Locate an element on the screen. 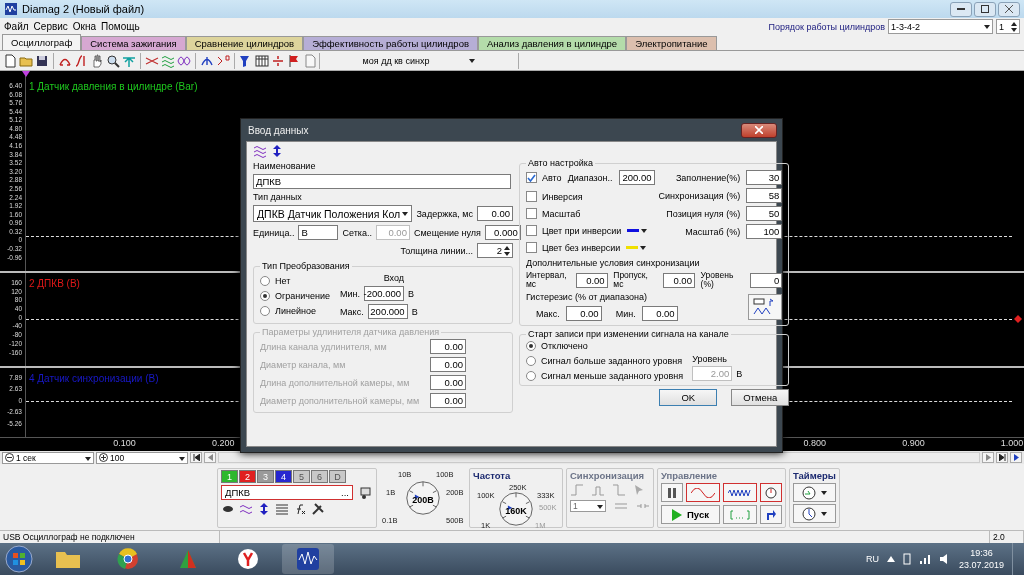 The image size is (1024, 575). zoom-icon is located at coordinates (113, 60).